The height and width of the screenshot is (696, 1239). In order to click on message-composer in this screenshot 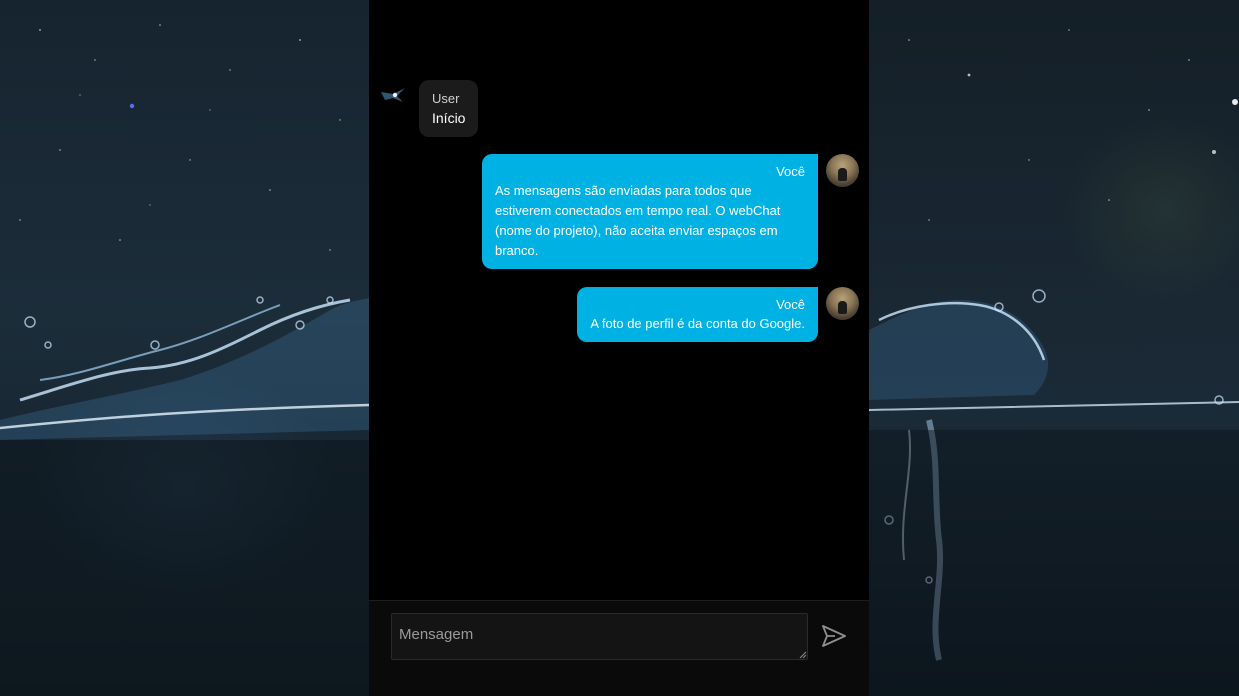, I will do `click(619, 648)`.